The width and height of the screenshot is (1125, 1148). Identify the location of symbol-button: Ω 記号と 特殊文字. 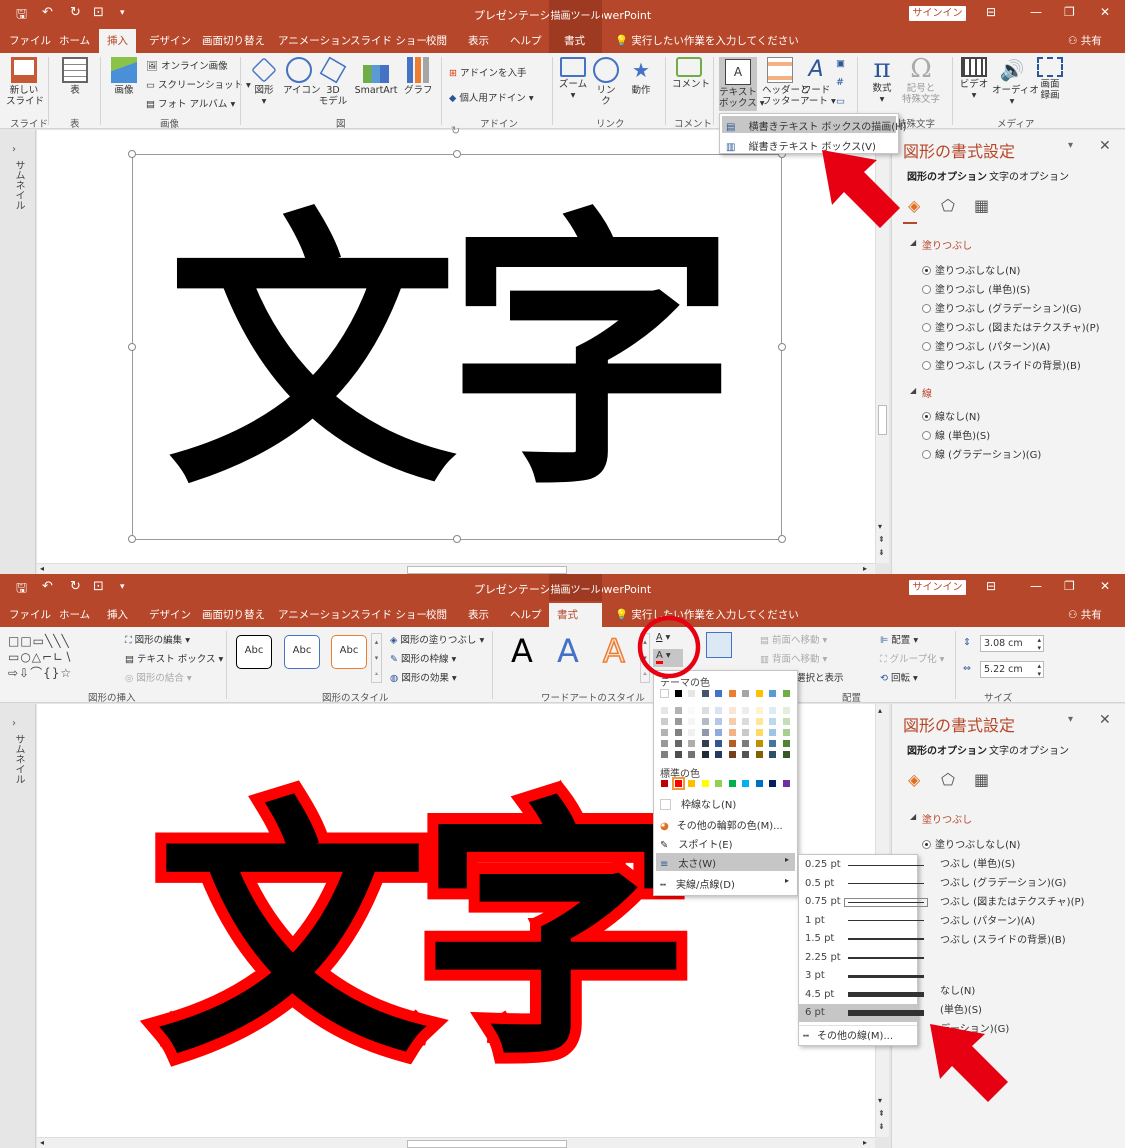
(921, 80).